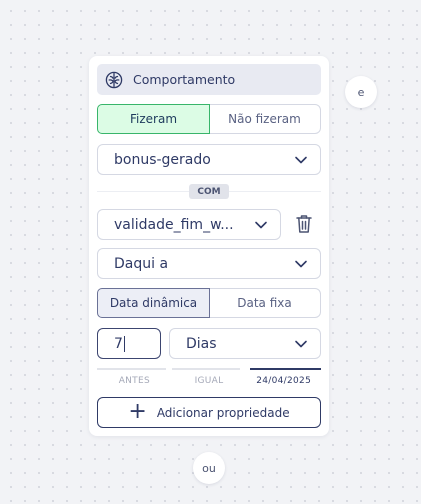  I want to click on card-header: Comportamento, so click(209, 79).